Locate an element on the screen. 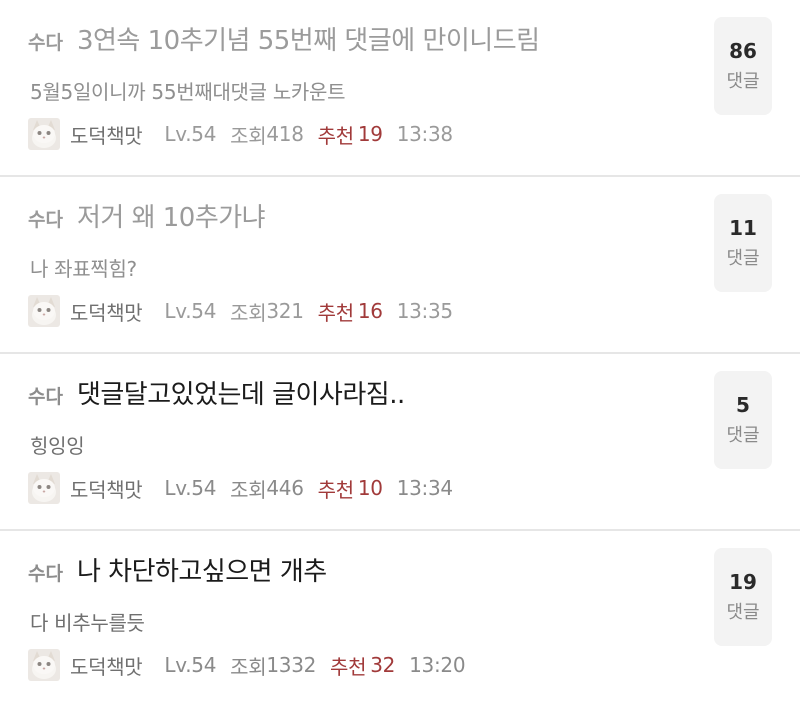 Image resolution: width=800 pixels, height=708 pixels. post-views-count: 446 is located at coordinates (285, 488).